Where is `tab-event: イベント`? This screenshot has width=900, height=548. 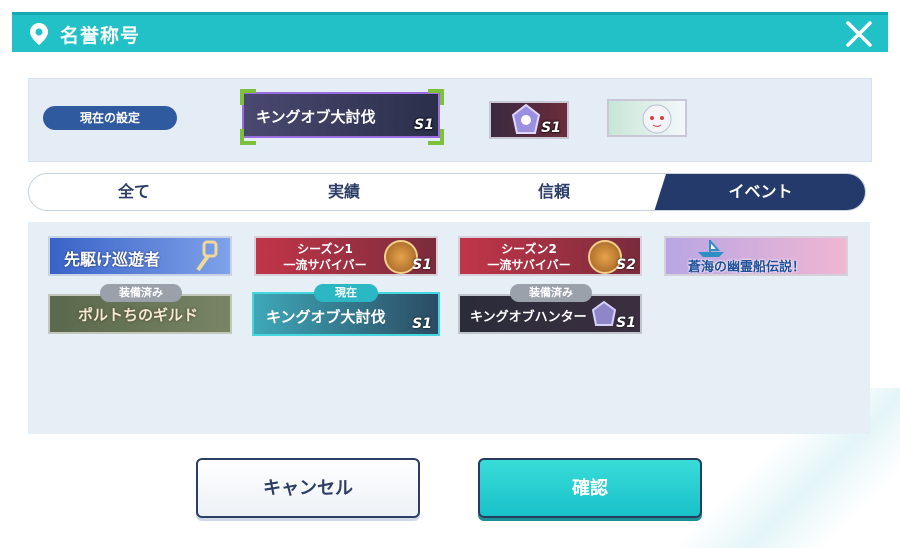 tab-event: イベント is located at coordinates (759, 192).